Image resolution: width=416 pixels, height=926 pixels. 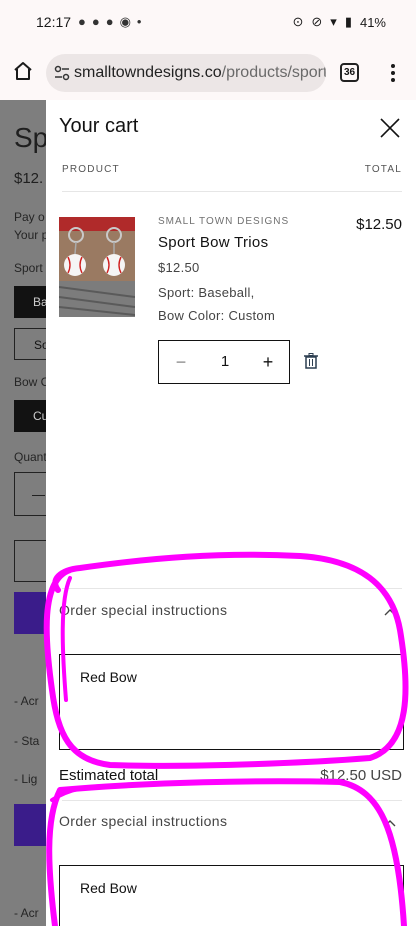 I want to click on notification-icons: ●●●◉•, so click(x=112, y=22).